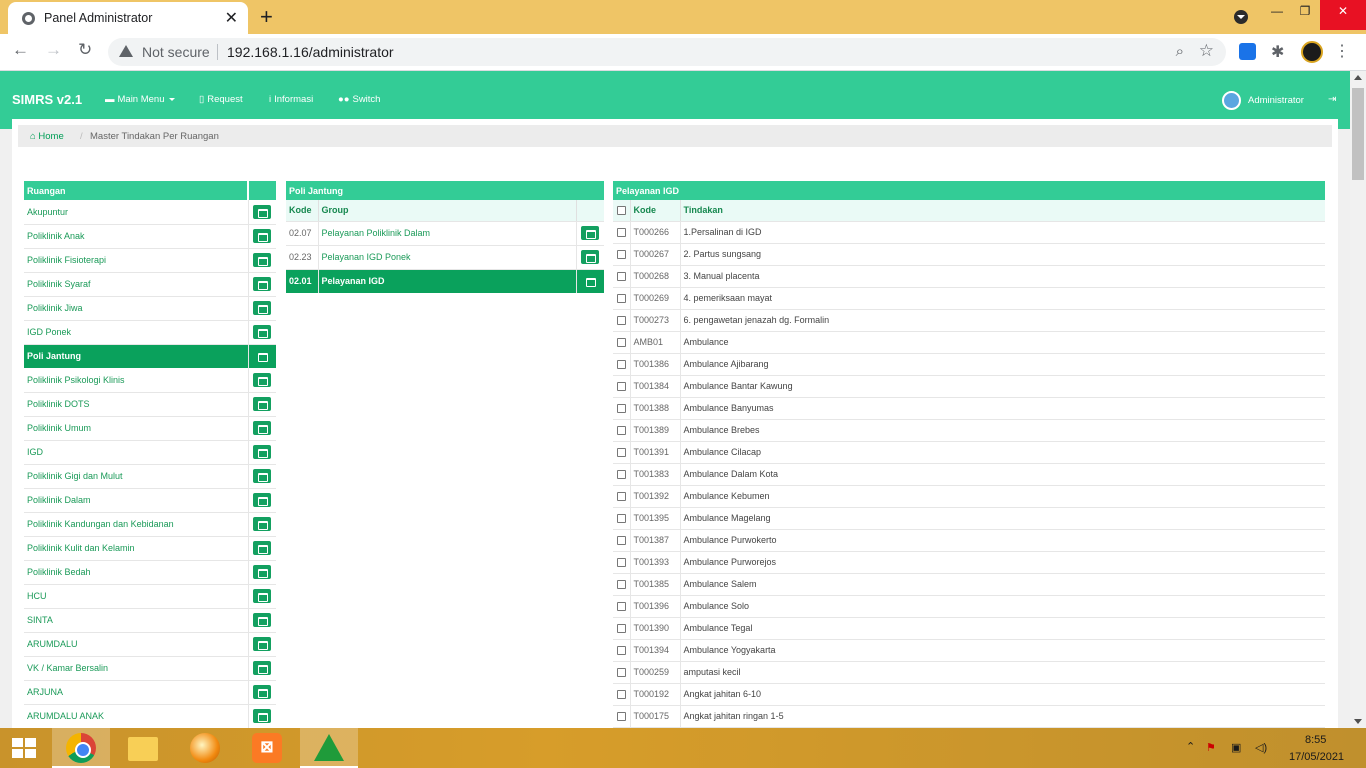  I want to click on scroll-down-arrow, so click(1358, 721).